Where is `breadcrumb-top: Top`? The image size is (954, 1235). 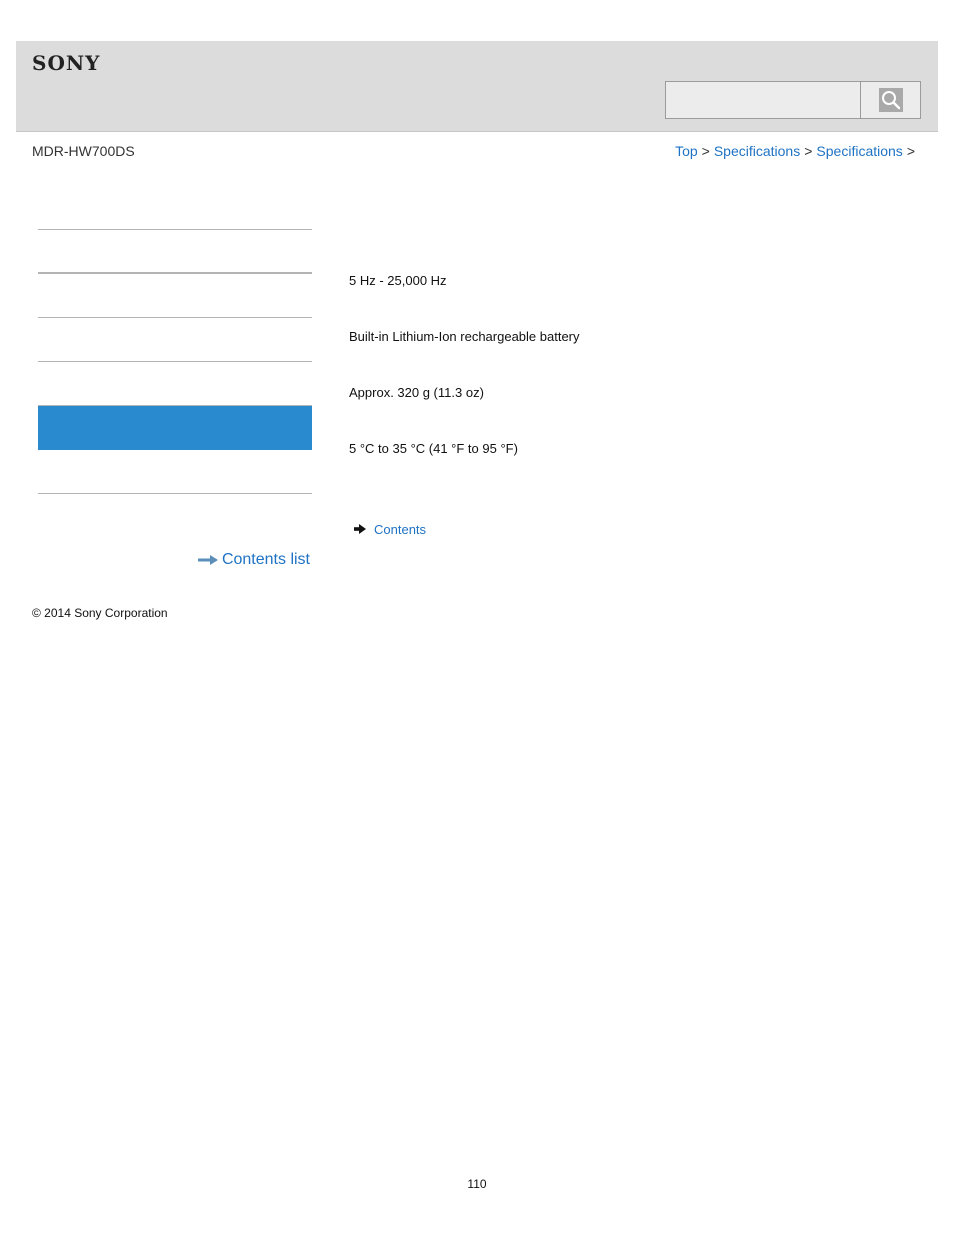
breadcrumb-top: Top is located at coordinates (686, 151).